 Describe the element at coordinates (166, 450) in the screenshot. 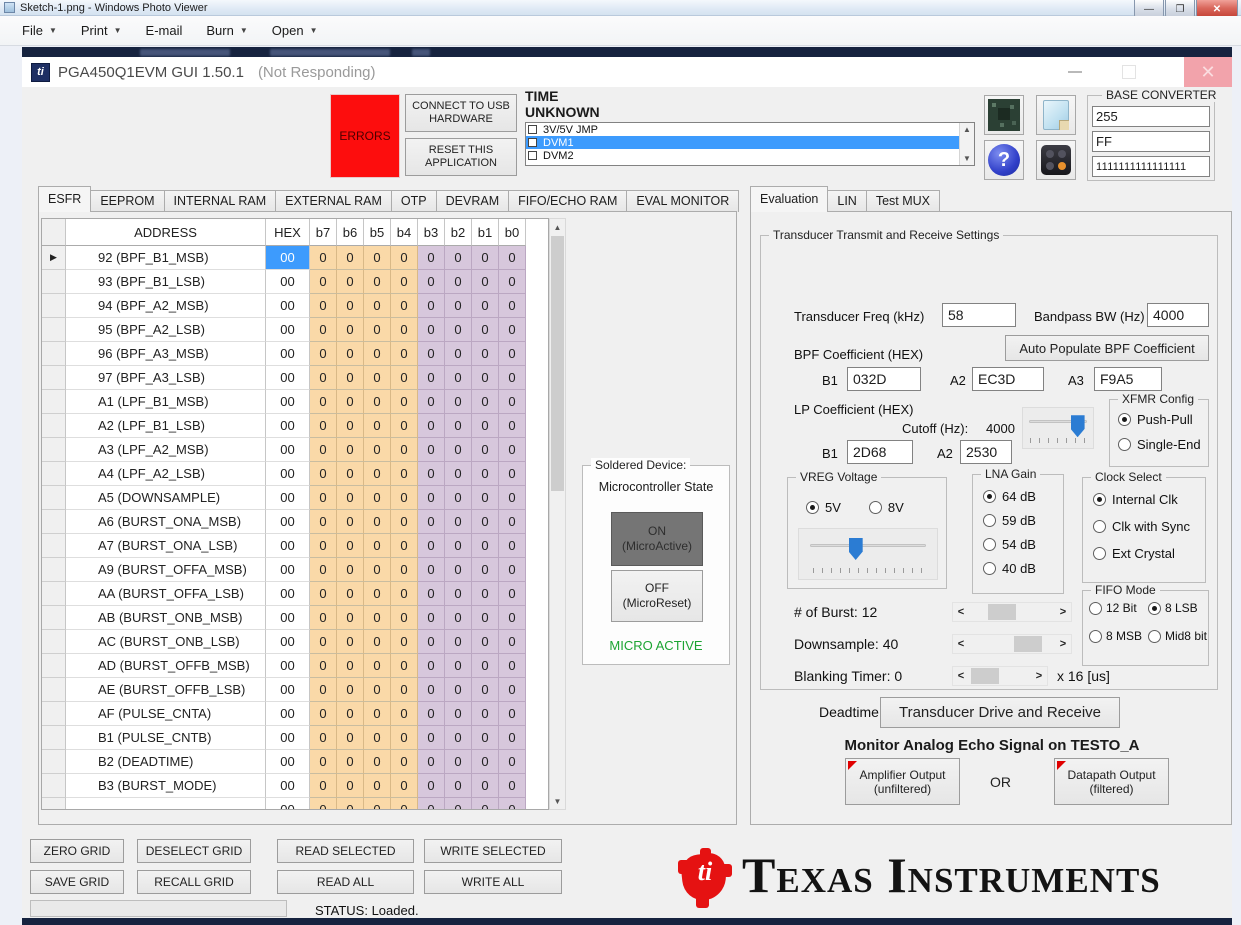

I see `address-cell: A3 (LPF_A2_MSB)` at that location.